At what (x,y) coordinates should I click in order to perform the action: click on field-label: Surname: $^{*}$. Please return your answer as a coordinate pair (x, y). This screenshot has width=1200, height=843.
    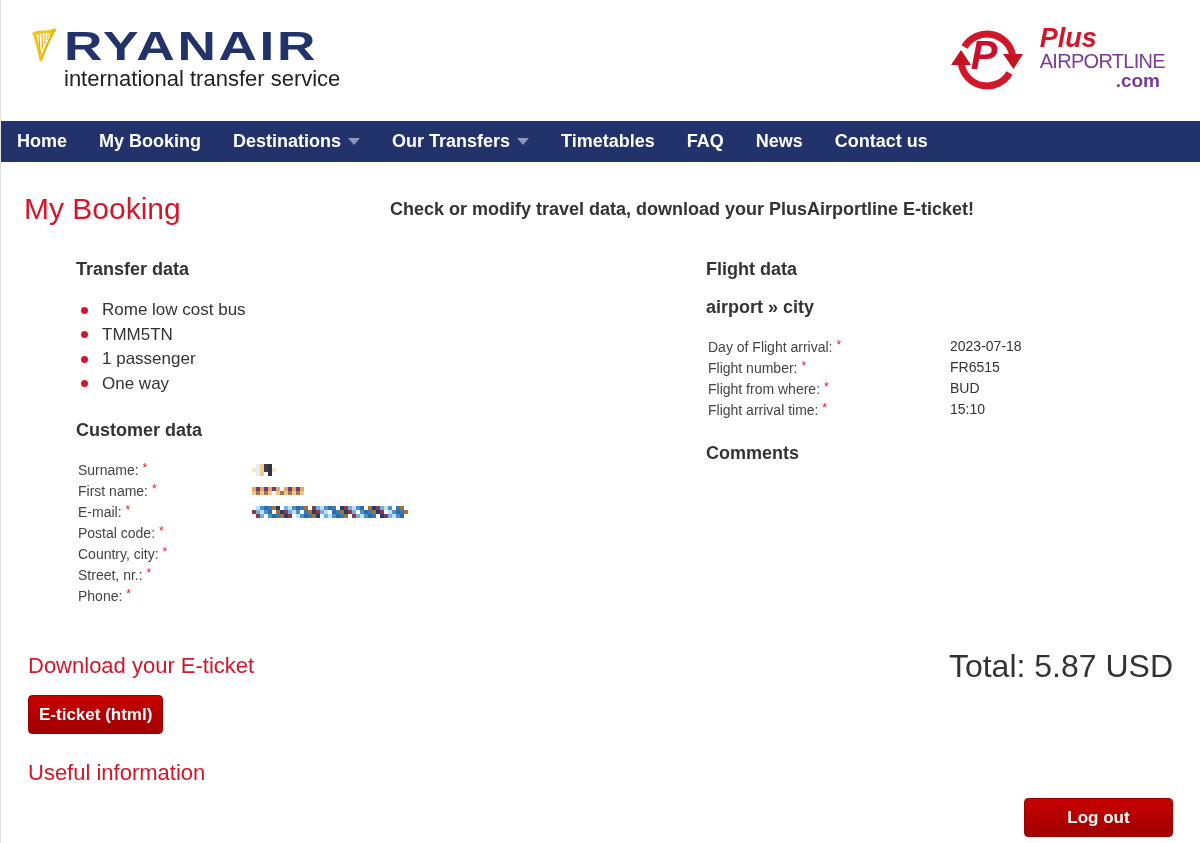
    Looking at the image, I should click on (113, 469).